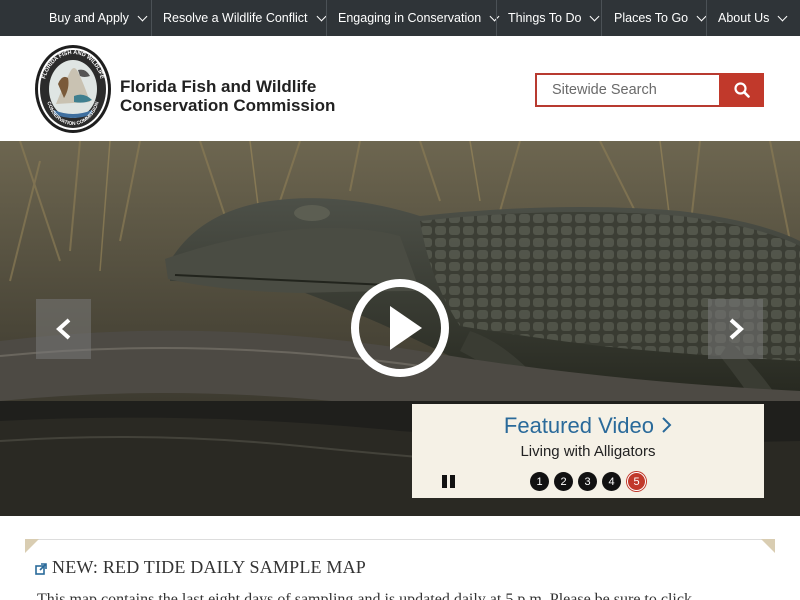 The height and width of the screenshot is (600, 800). I want to click on carousel-pause-button, so click(450, 483).